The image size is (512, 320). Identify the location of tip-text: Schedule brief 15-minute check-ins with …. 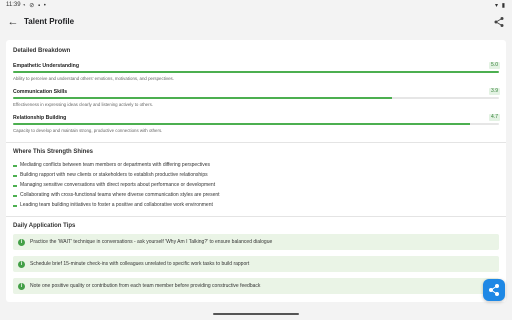
(140, 264).